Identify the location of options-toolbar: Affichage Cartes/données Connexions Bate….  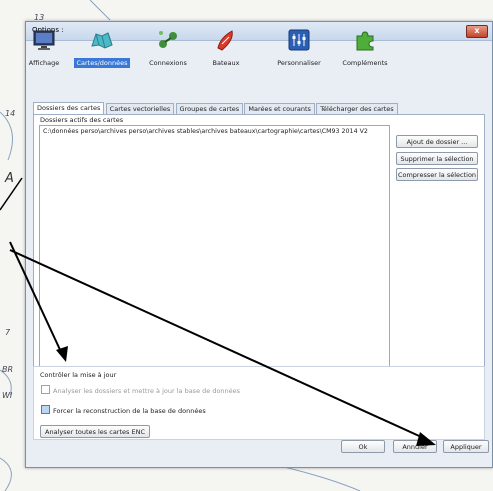
(230, 52).